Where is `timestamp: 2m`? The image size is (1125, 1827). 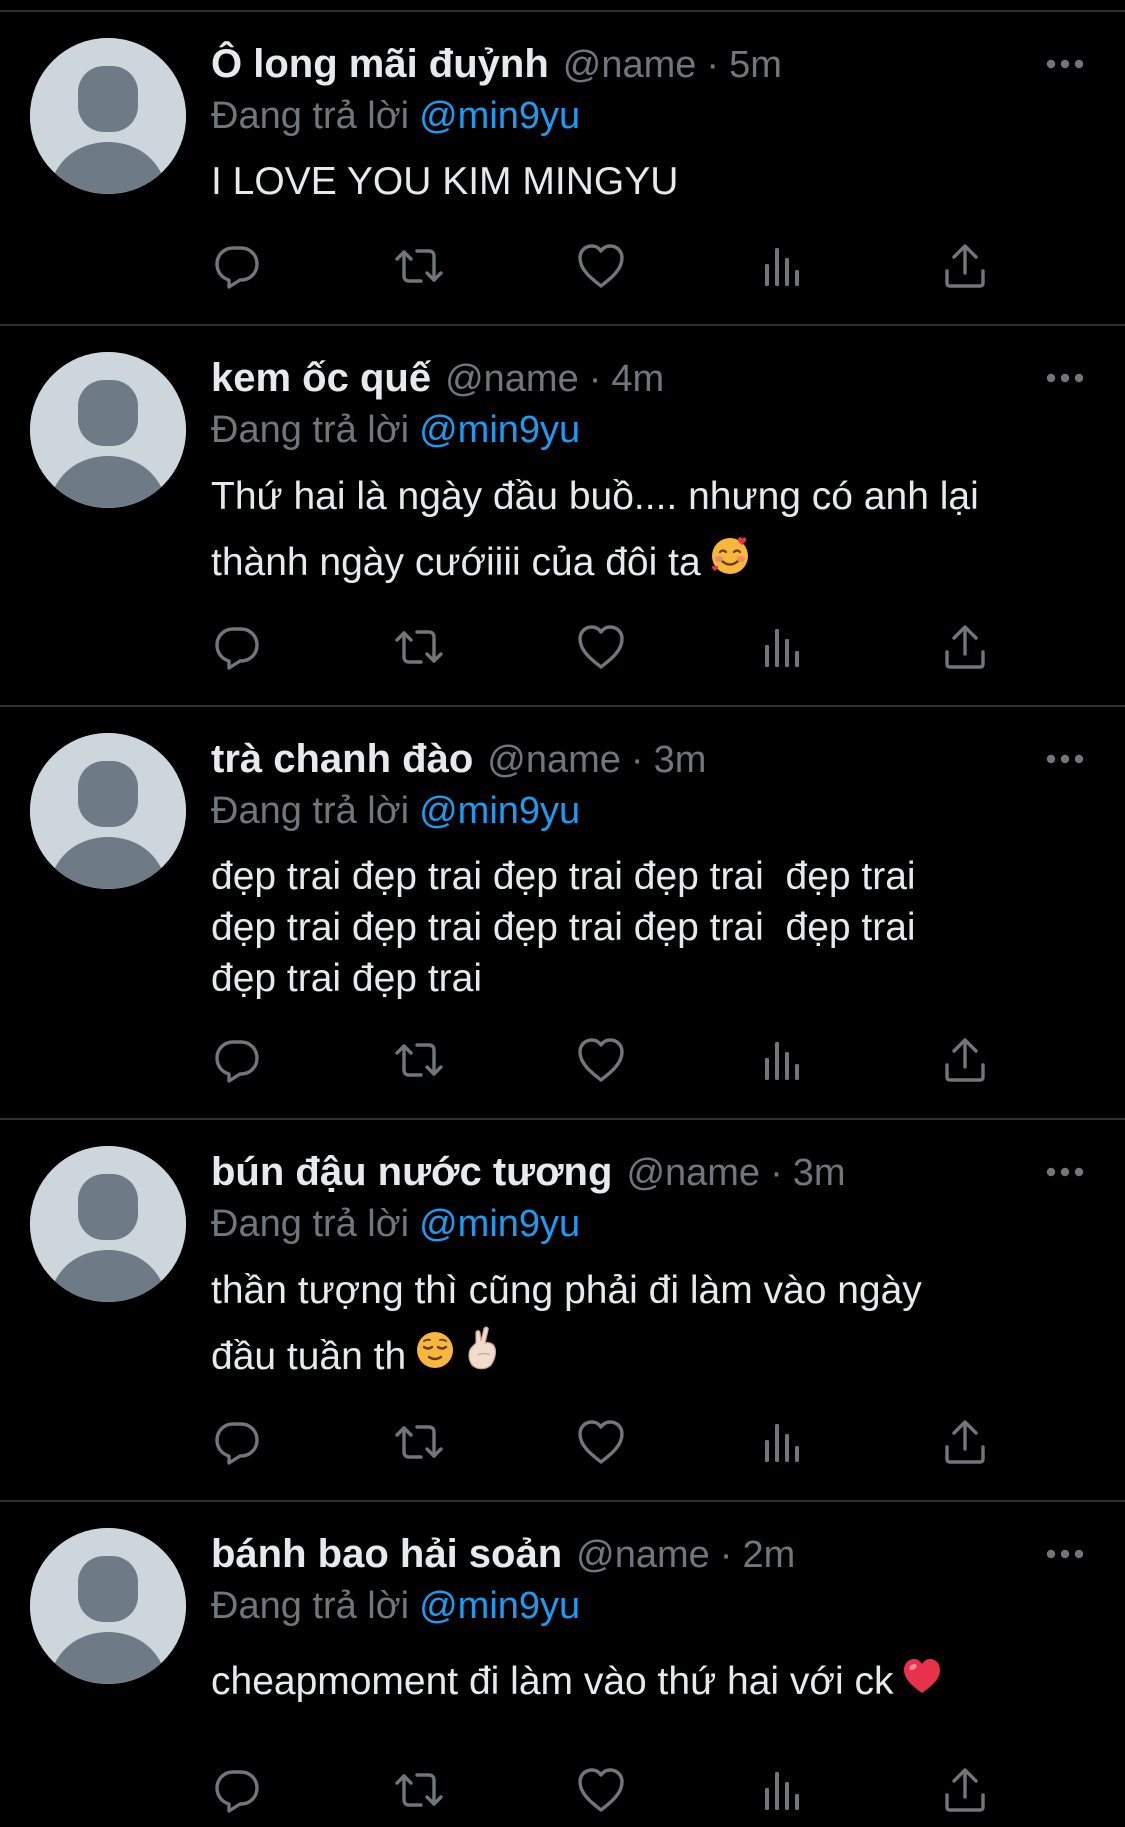
timestamp: 2m is located at coordinates (768, 1555).